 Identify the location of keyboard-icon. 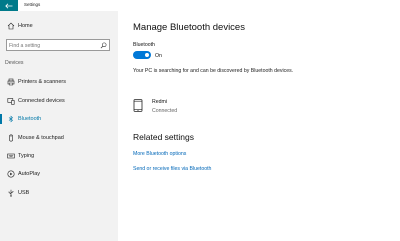
(11, 156).